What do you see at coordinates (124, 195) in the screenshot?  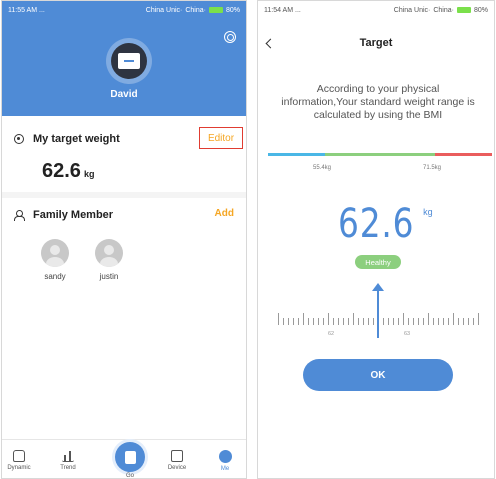 I see `section-divider` at bounding box center [124, 195].